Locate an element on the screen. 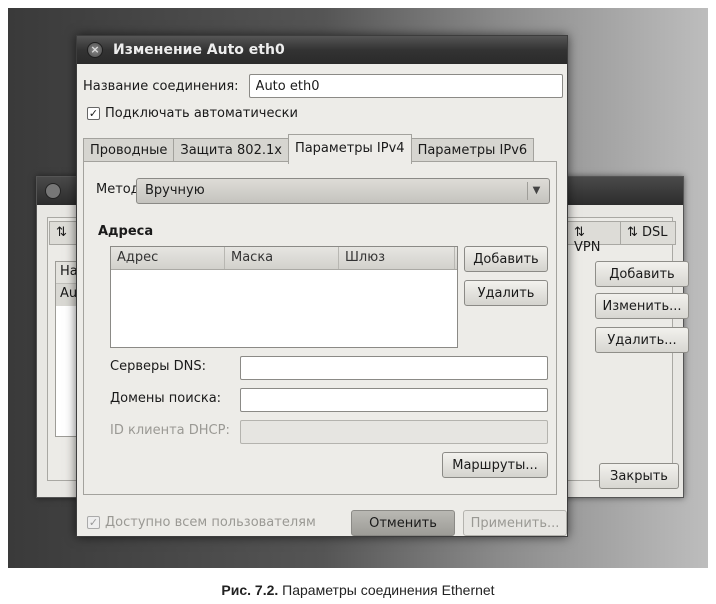 The width and height of the screenshot is (716, 604). bg-tab-vpn: ⇅ VPN is located at coordinates (594, 238).